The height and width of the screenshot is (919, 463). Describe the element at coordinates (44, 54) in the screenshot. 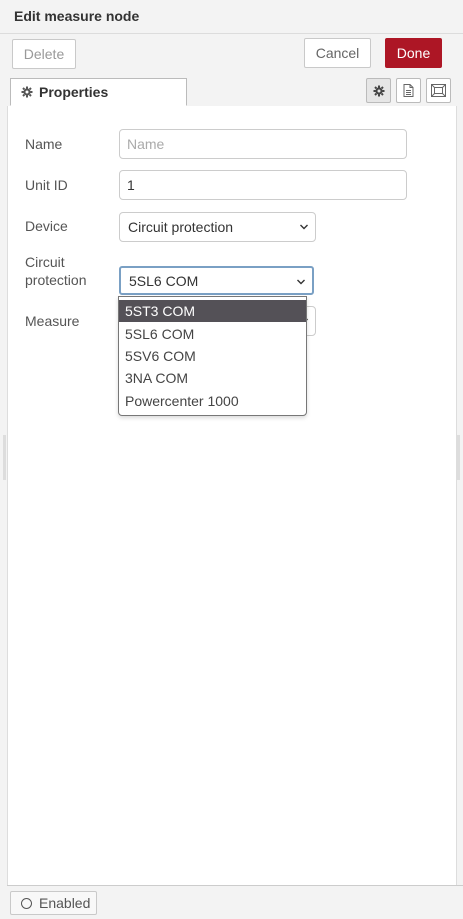

I see `delete-button: Delete` at that location.